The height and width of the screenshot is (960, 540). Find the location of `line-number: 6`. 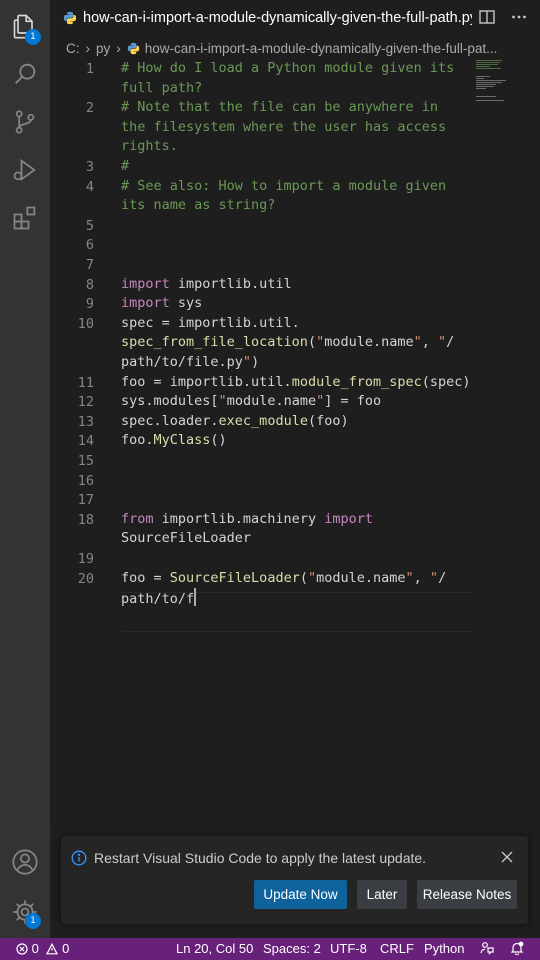

line-number: 6 is located at coordinates (89, 245).